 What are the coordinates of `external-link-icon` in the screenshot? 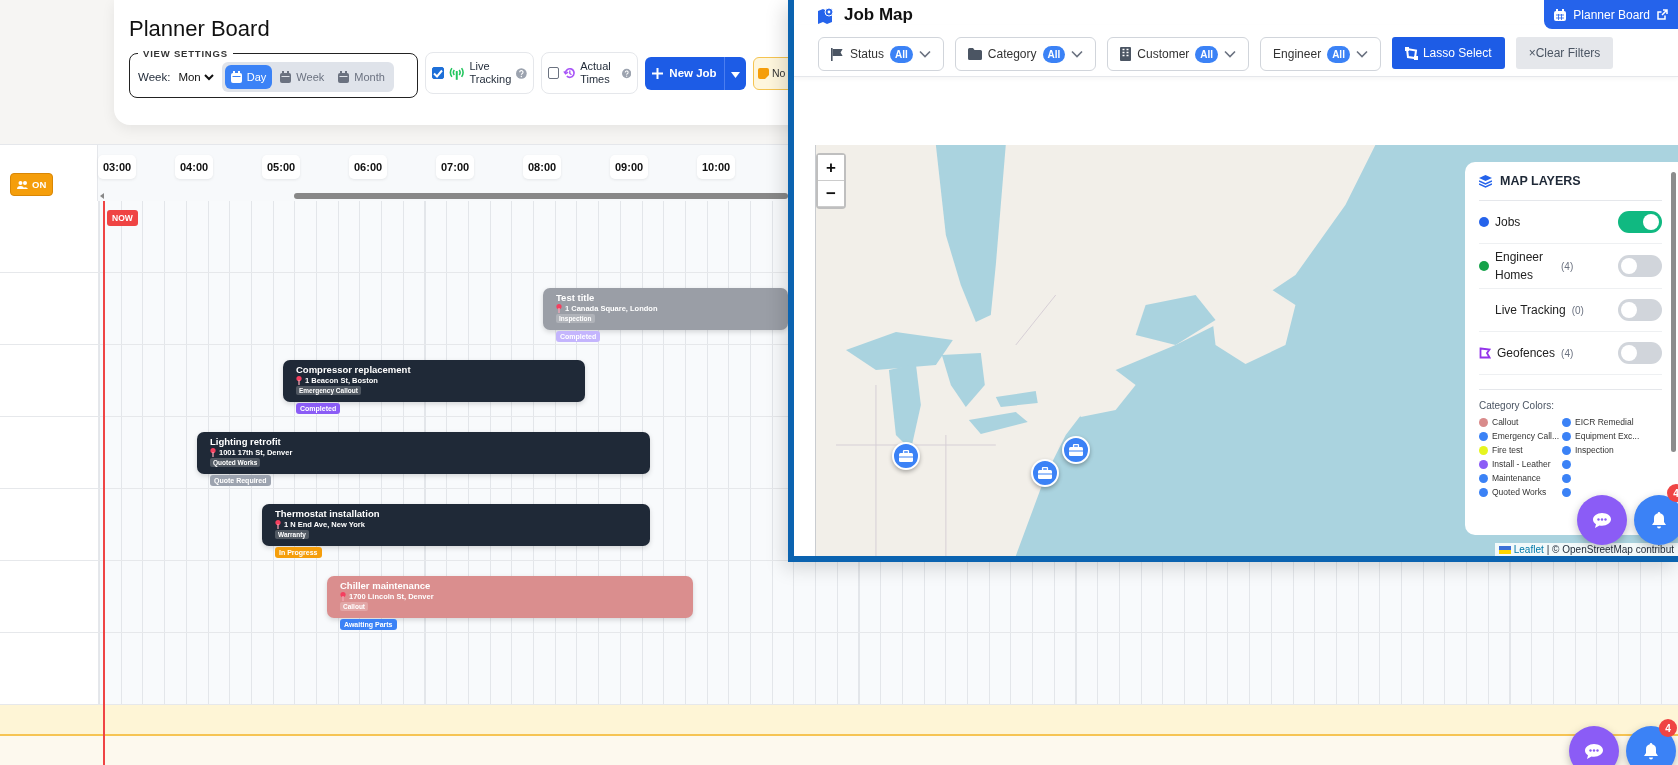 It's located at (1662, 14).